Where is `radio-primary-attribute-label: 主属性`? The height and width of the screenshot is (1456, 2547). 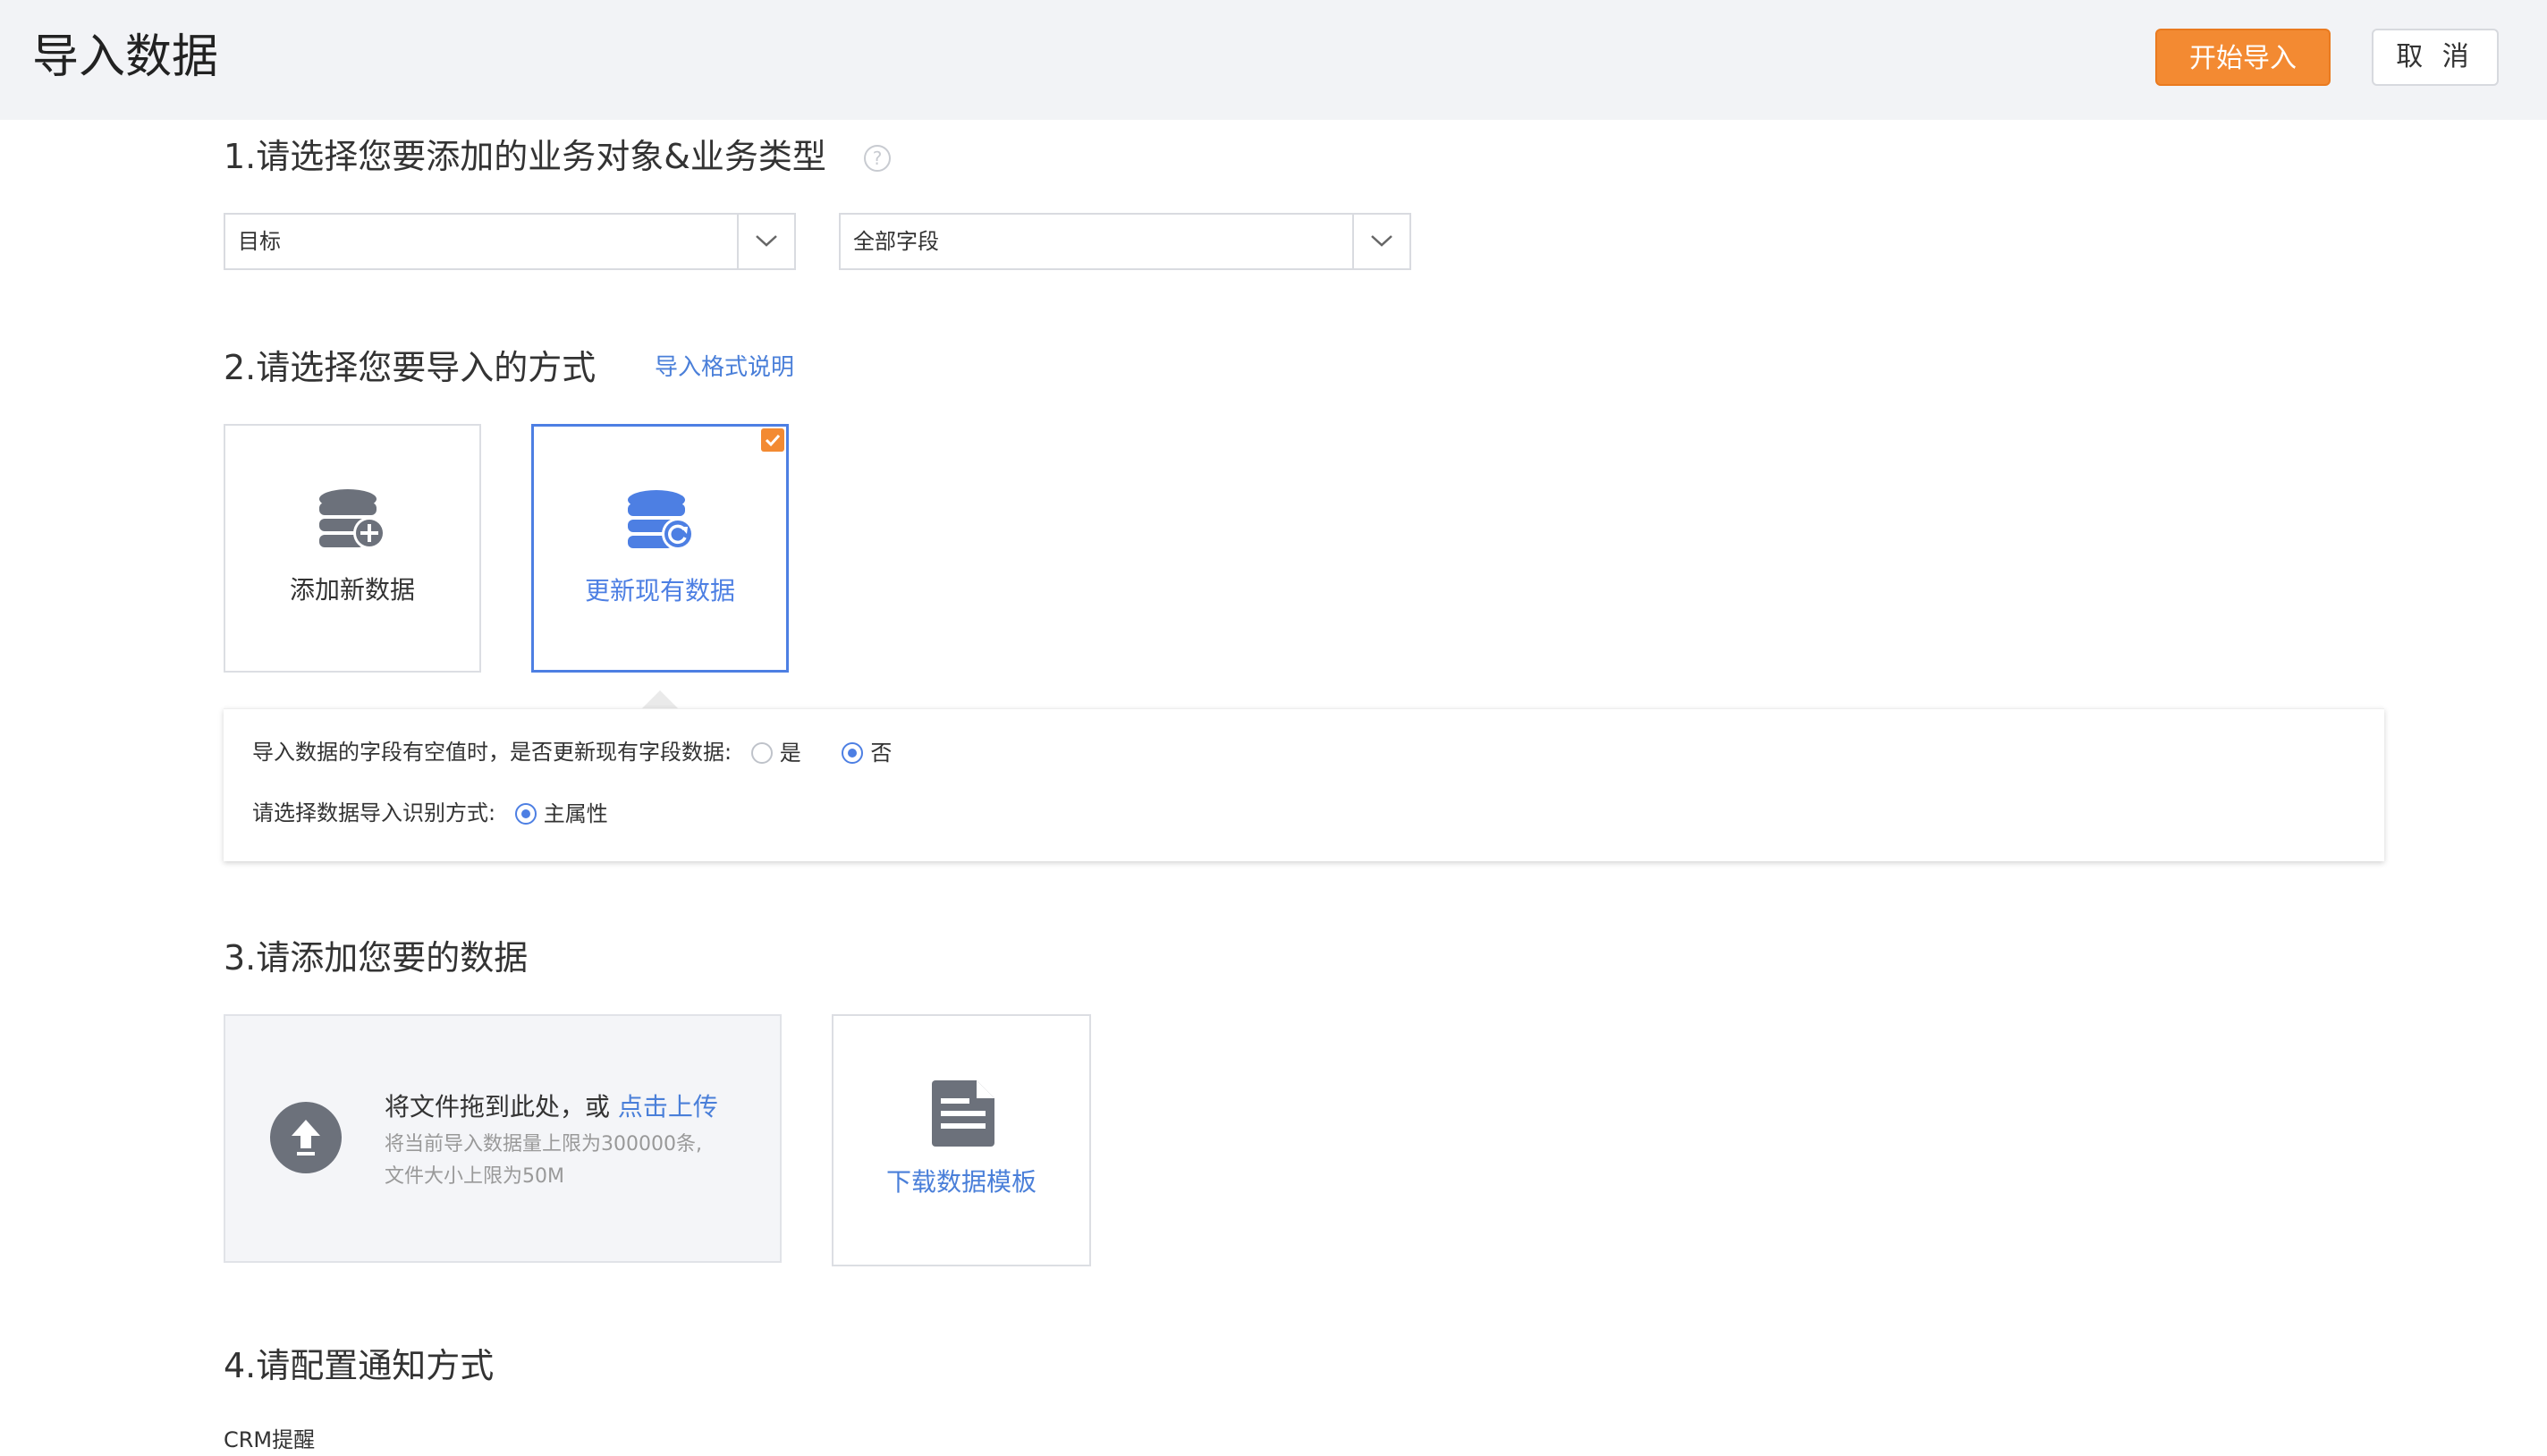 radio-primary-attribute-label: 主属性 is located at coordinates (576, 813).